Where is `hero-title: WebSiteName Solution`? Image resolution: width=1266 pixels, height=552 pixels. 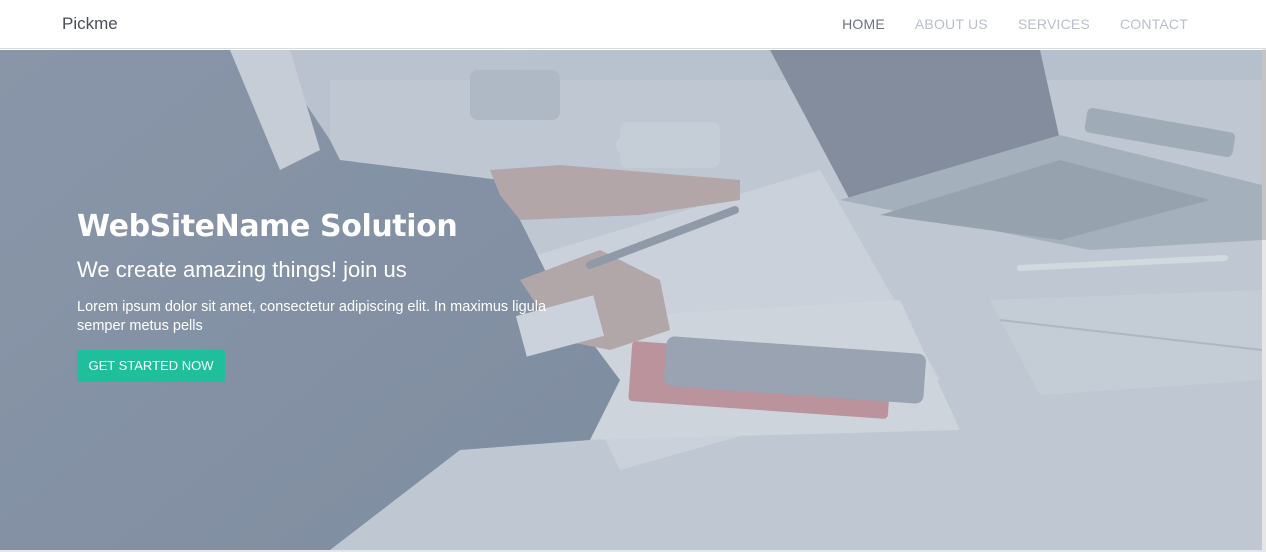
hero-title: WebSiteName Solution is located at coordinates (267, 226).